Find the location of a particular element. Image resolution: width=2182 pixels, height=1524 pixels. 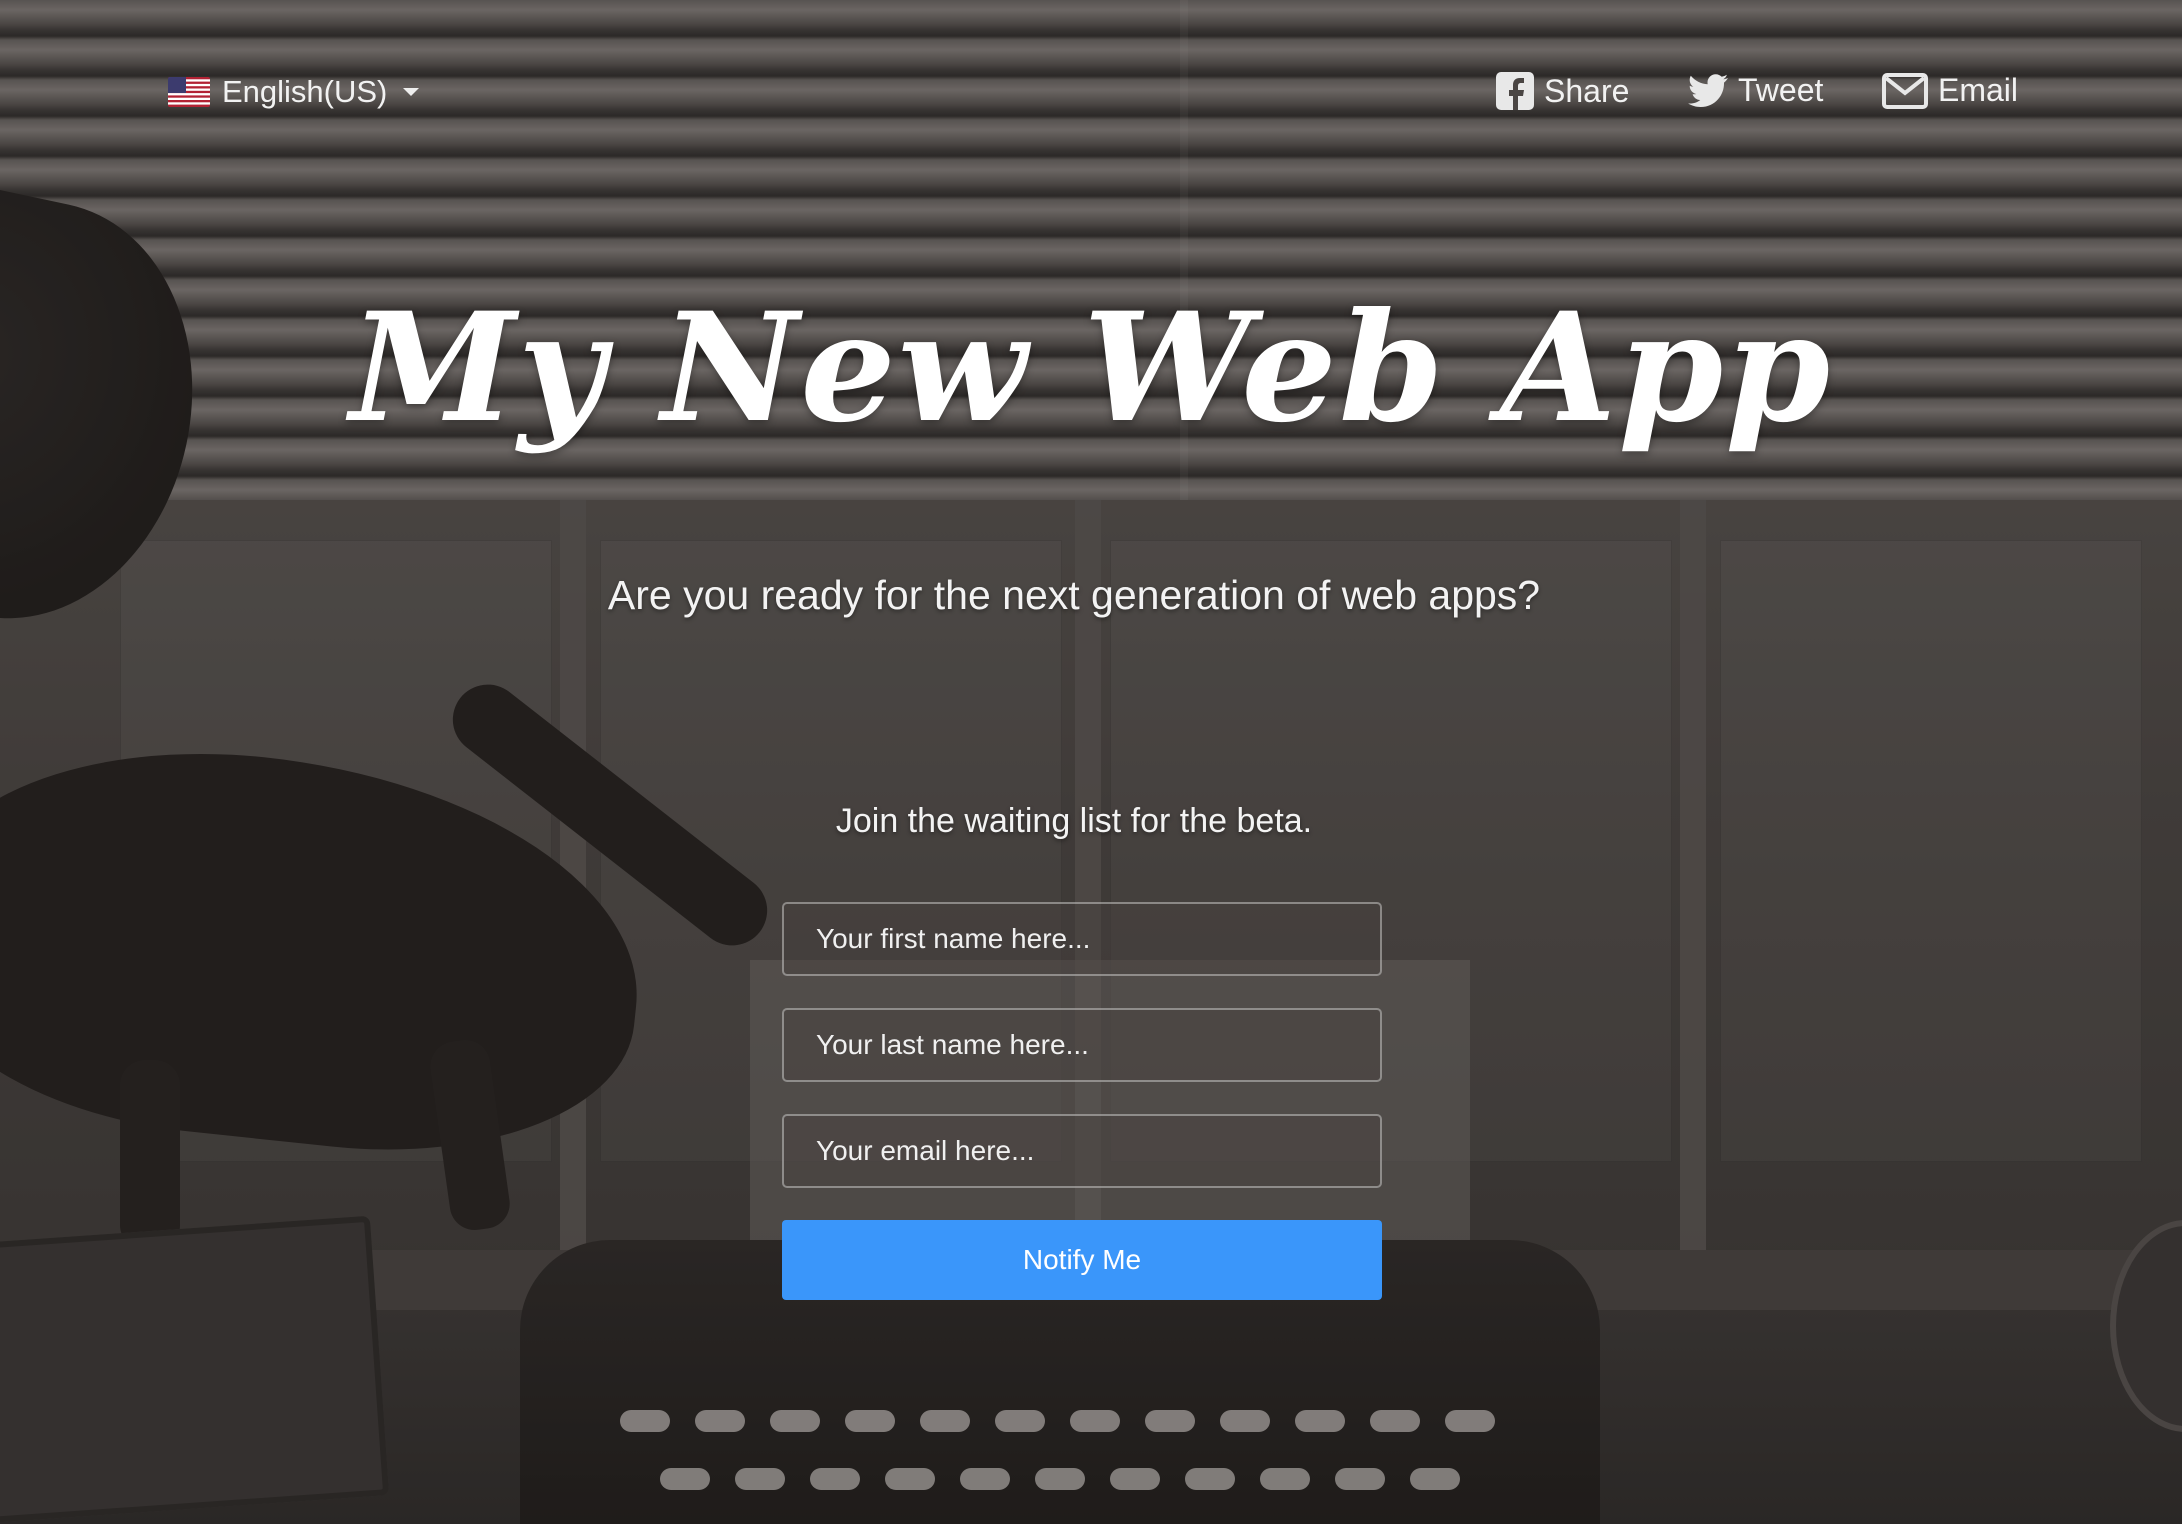

tweet-label: Tweet is located at coordinates (1781, 90).